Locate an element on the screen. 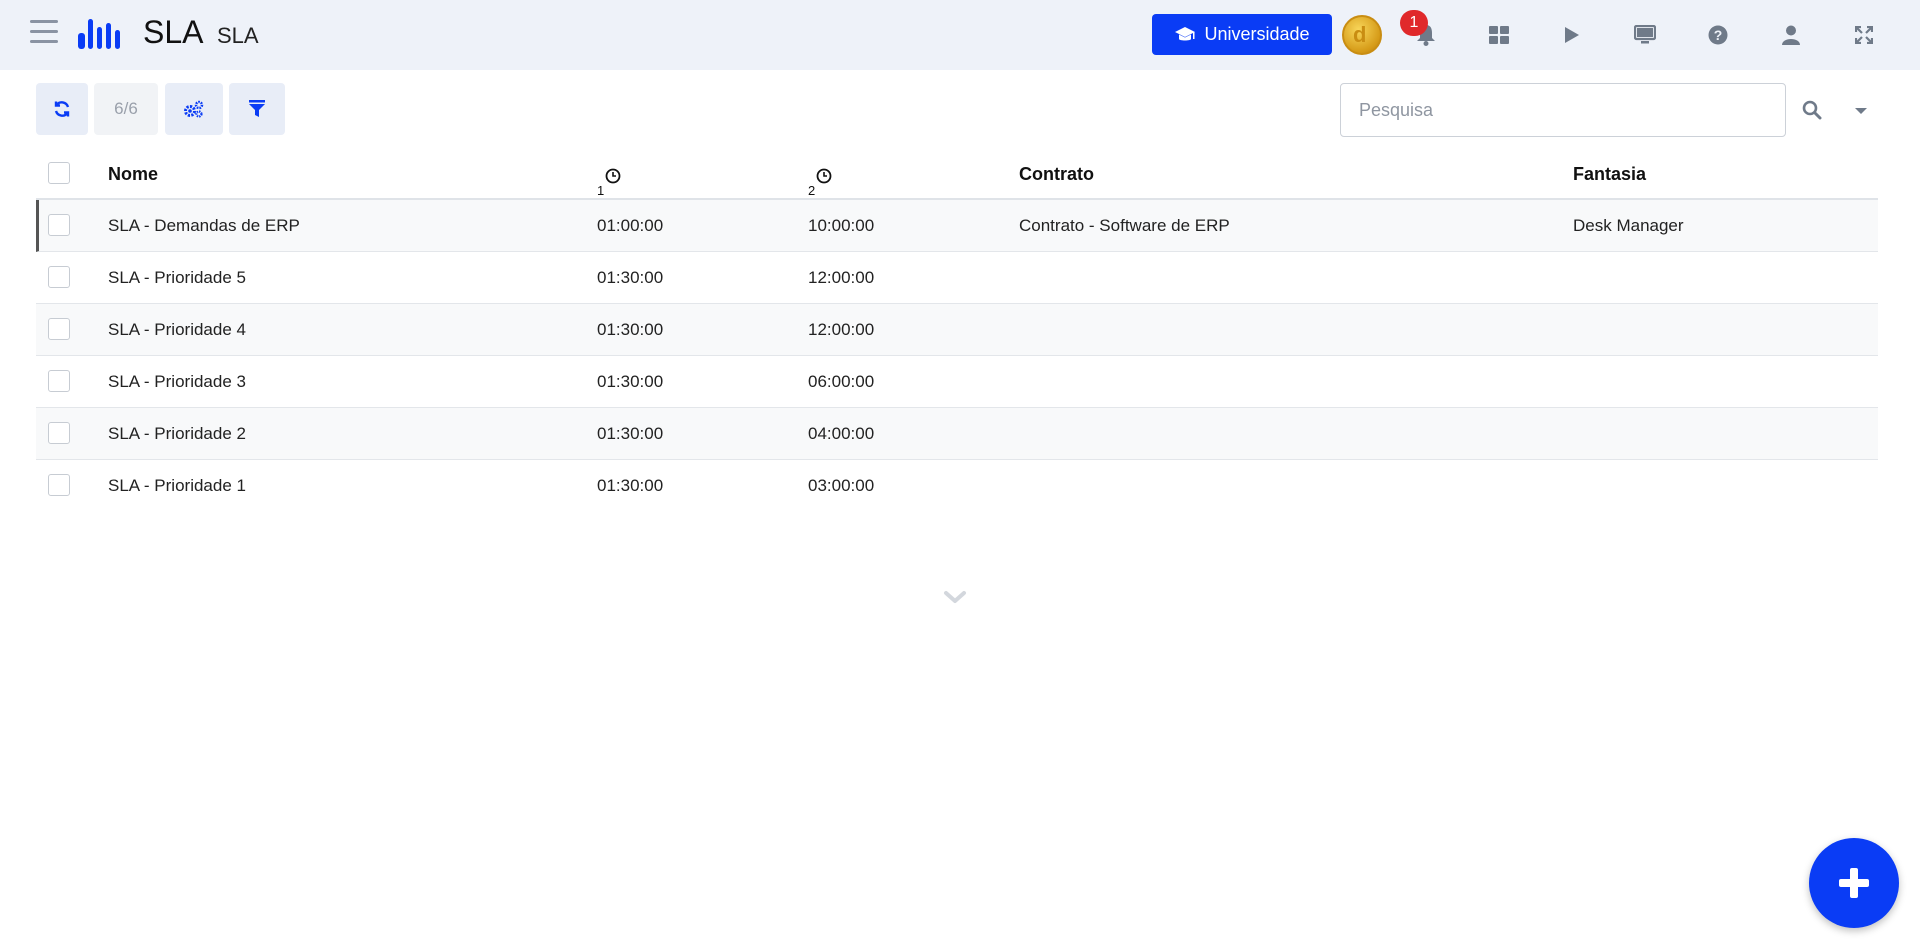  refresh-button is located at coordinates (62, 109).